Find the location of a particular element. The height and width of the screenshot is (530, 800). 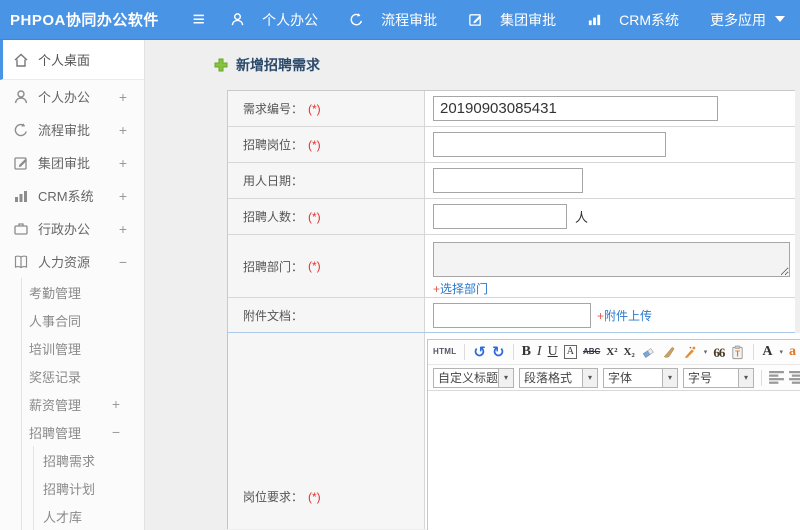

sidebar-item-label: 人力资源 is located at coordinates (64, 262).